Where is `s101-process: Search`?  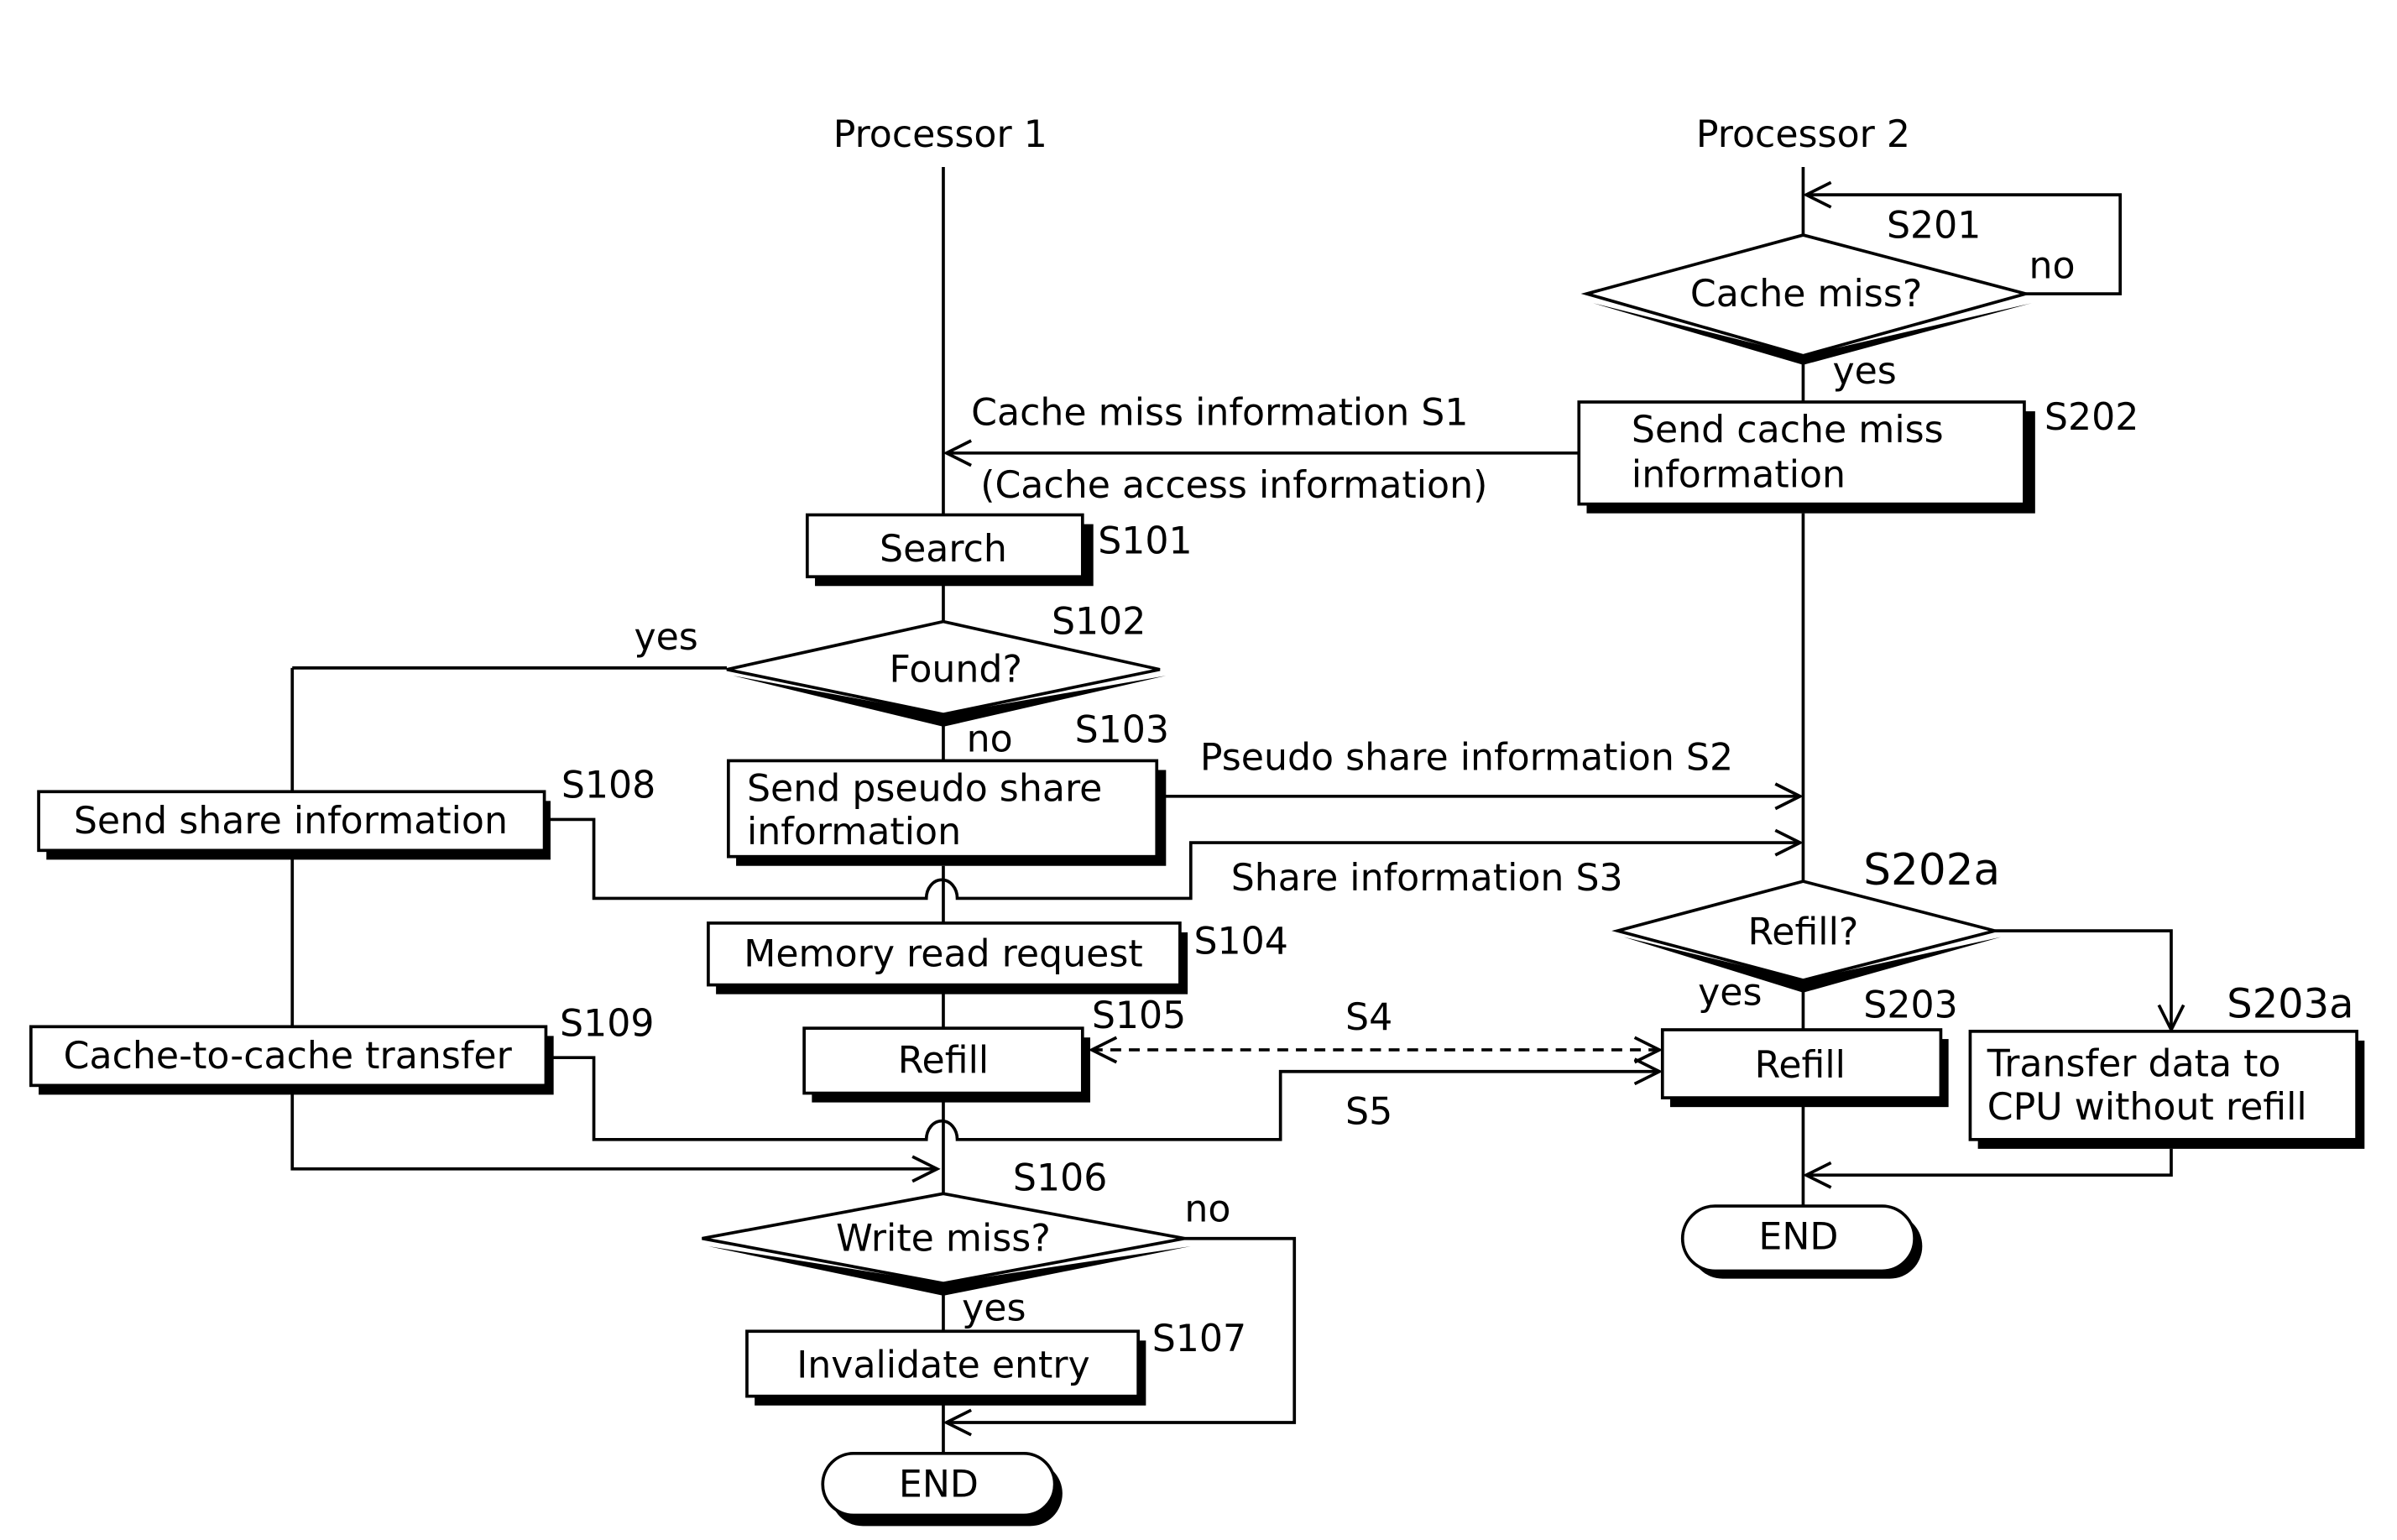 s101-process: Search is located at coordinates (949, 550).